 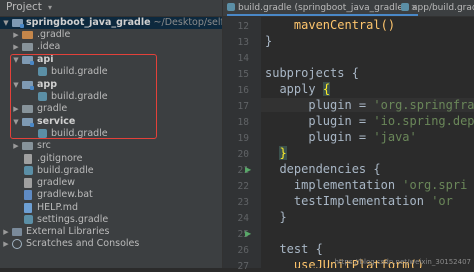 I want to click on project-panel-header: Project ▾, so click(x=111, y=8).